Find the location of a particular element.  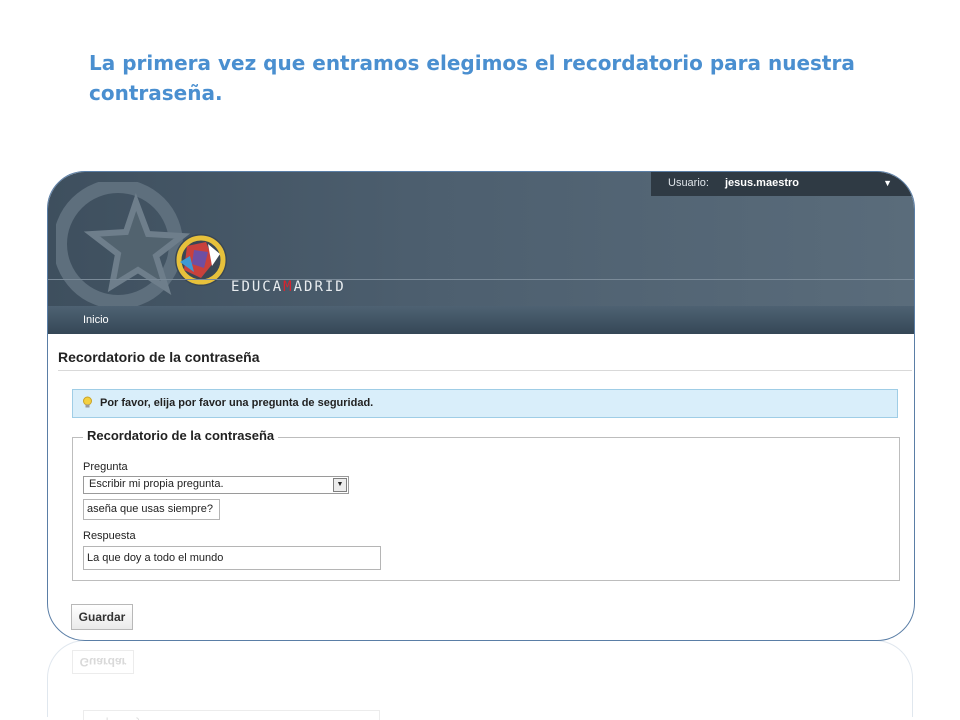

answer-input: La que doy a todo el mundo is located at coordinates (232, 558).